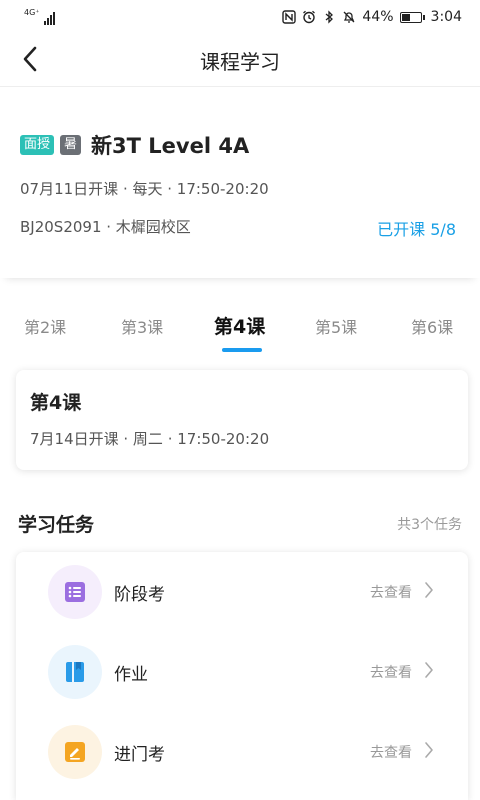 The width and height of the screenshot is (480, 800). I want to click on course-name: 新3T Level 4A, so click(170, 146).